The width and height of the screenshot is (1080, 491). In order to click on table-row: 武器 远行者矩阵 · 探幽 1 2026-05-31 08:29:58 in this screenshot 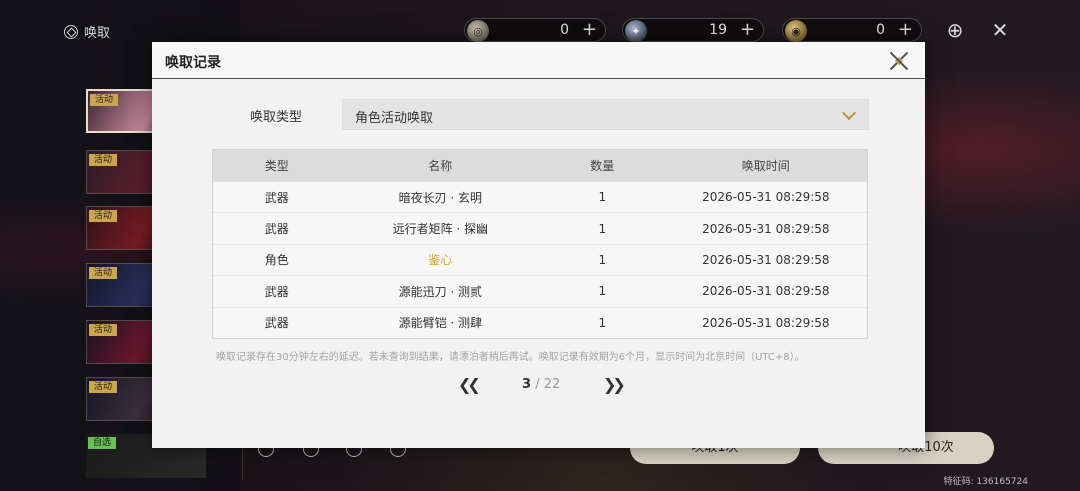, I will do `click(540, 227)`.